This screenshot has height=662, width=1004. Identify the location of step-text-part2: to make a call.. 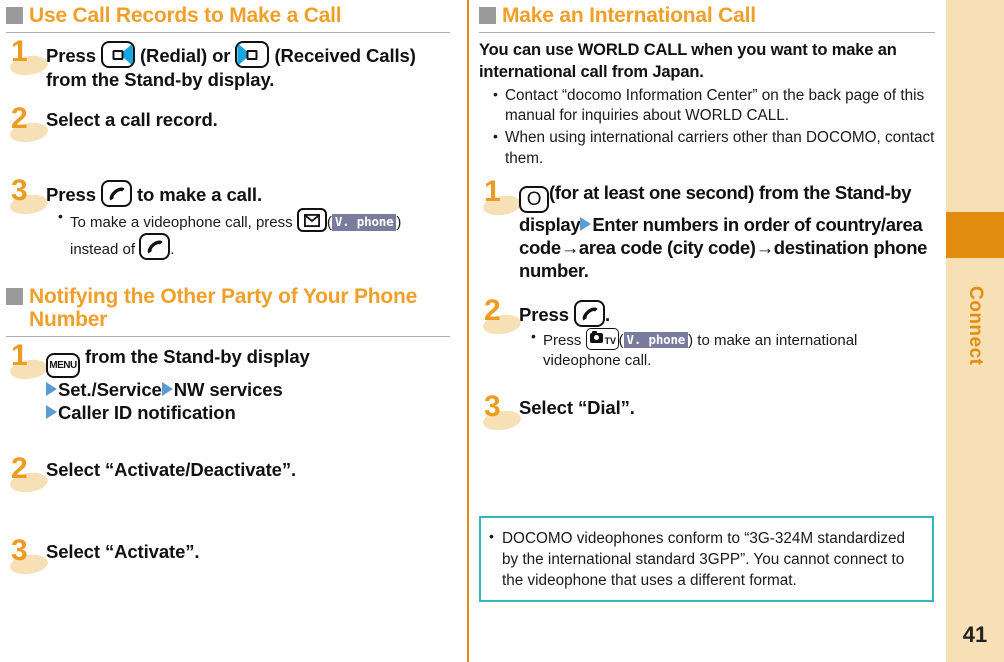
(199, 195).